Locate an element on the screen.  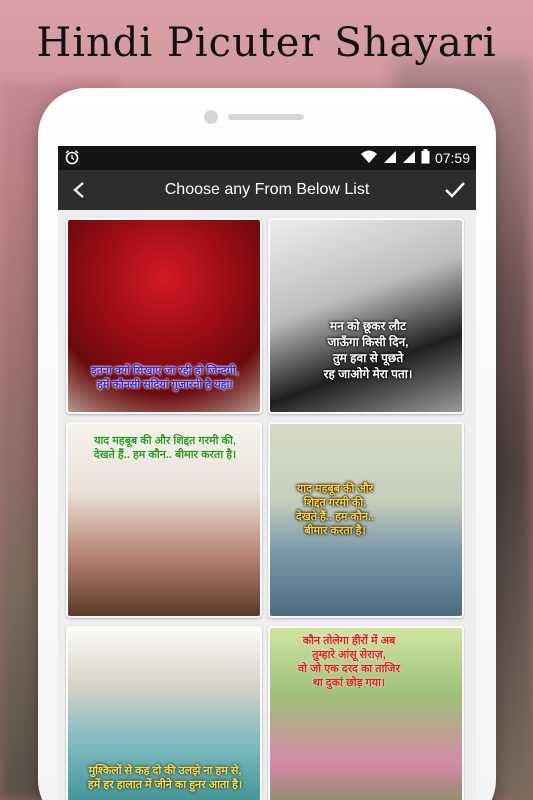
back-arrow-icon is located at coordinates (79, 190).